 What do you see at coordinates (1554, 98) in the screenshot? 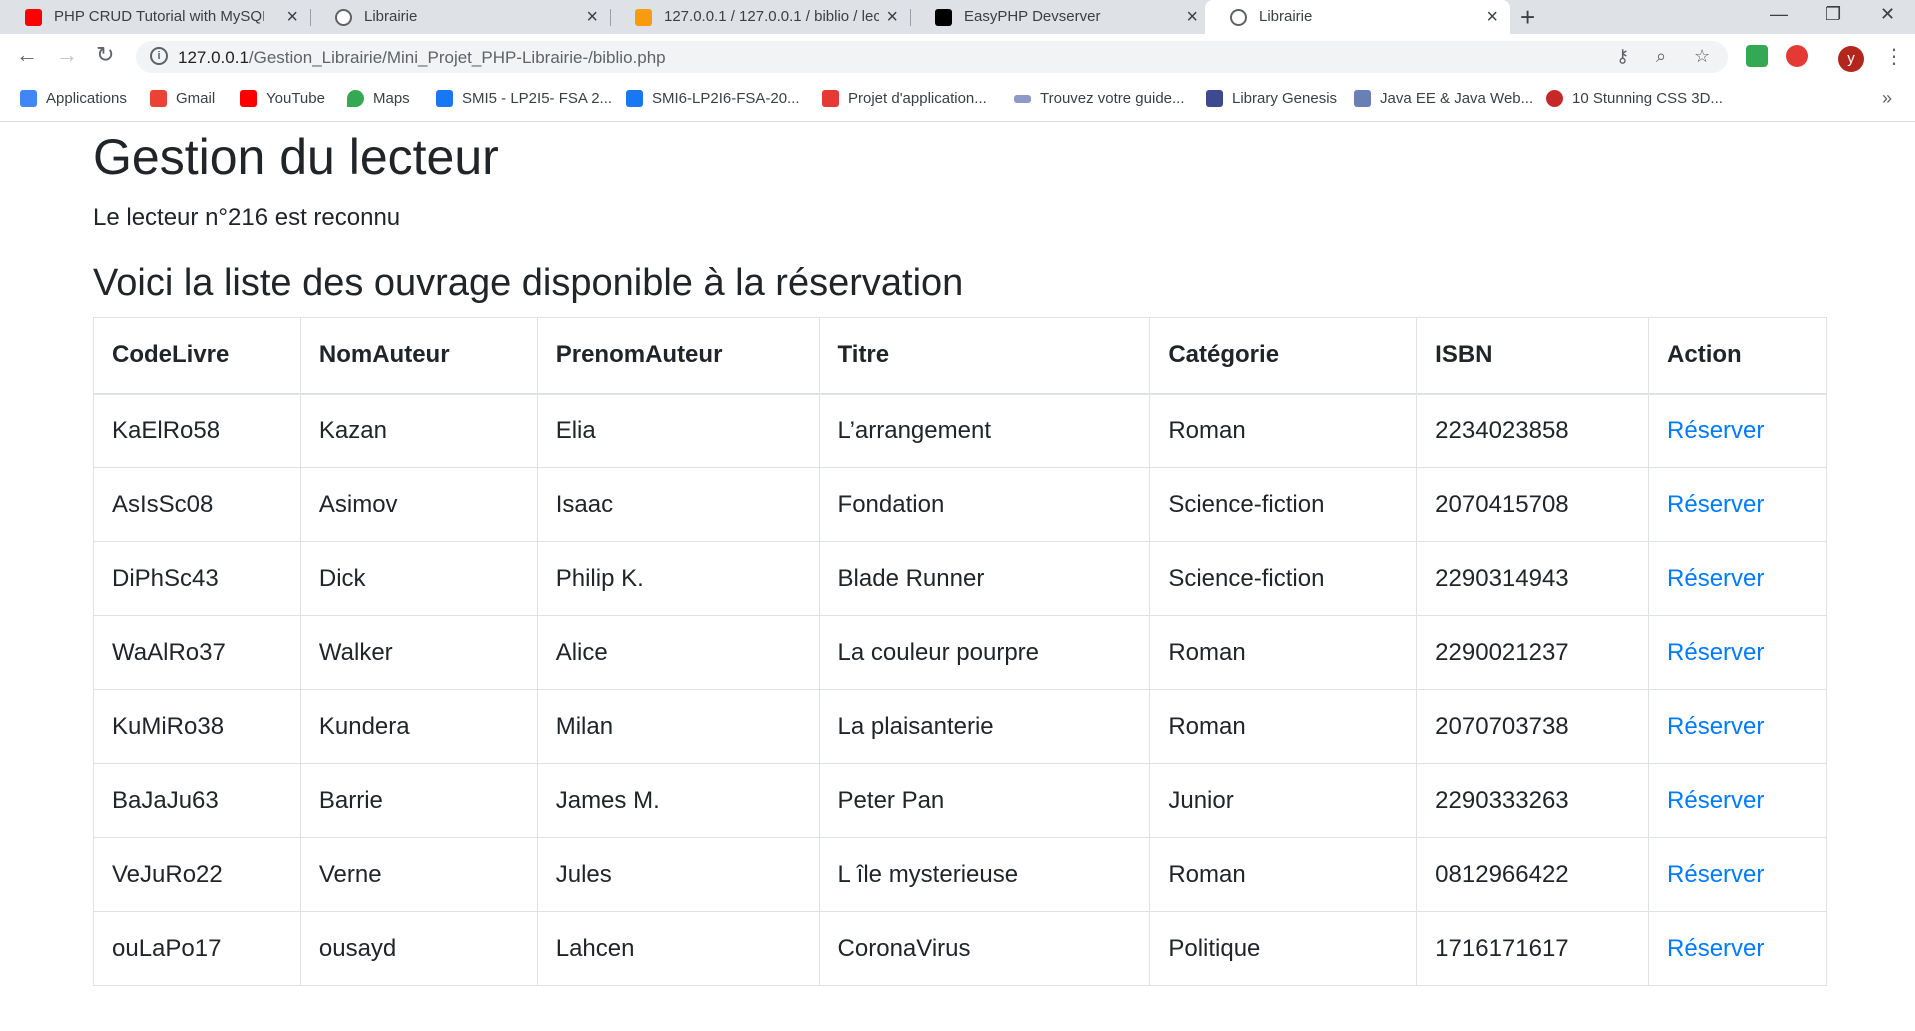
I see `stop-sign-icon` at bounding box center [1554, 98].